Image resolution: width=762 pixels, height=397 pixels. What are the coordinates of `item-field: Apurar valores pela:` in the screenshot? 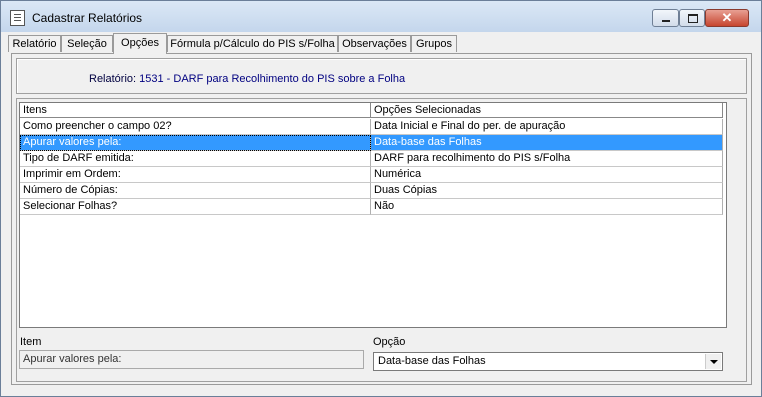 It's located at (191, 359).